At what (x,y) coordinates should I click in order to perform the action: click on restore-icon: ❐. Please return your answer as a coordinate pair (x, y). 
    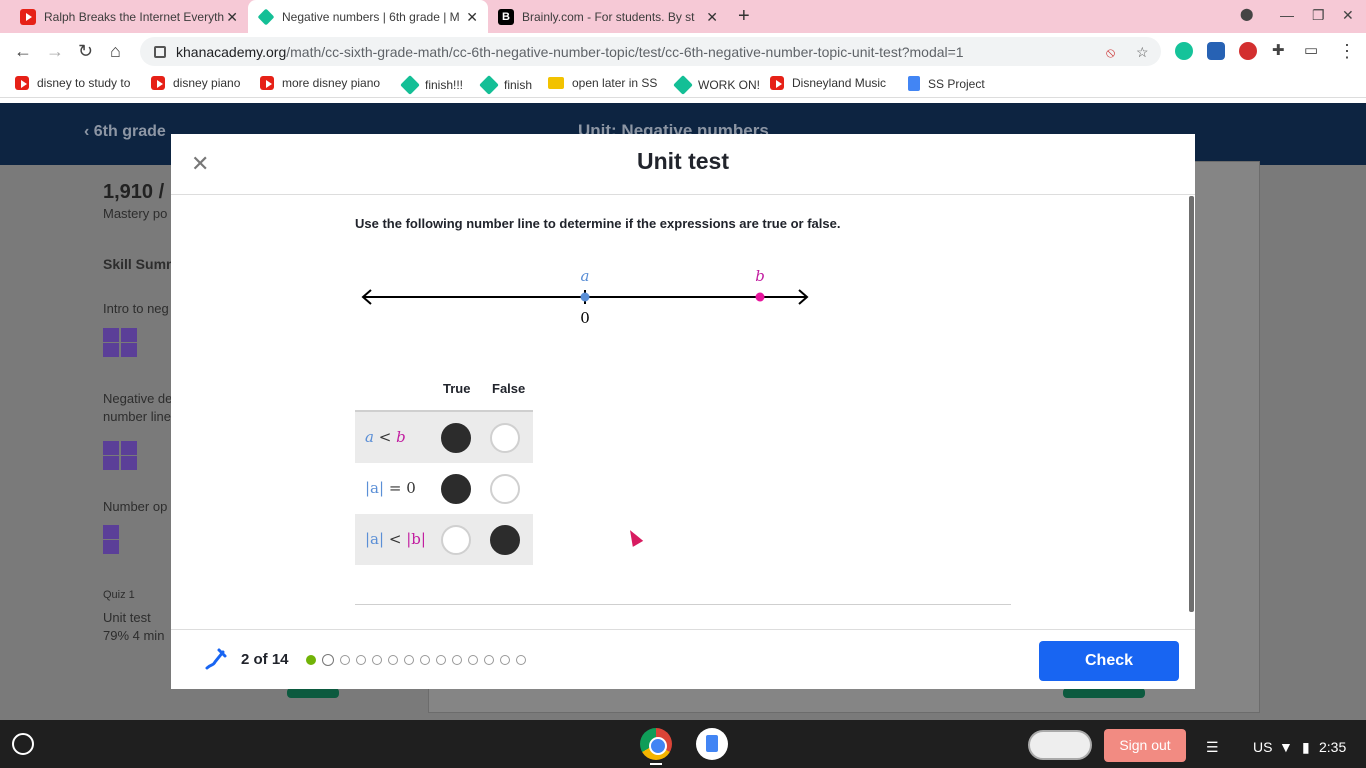
    Looking at the image, I should click on (1318, 15).